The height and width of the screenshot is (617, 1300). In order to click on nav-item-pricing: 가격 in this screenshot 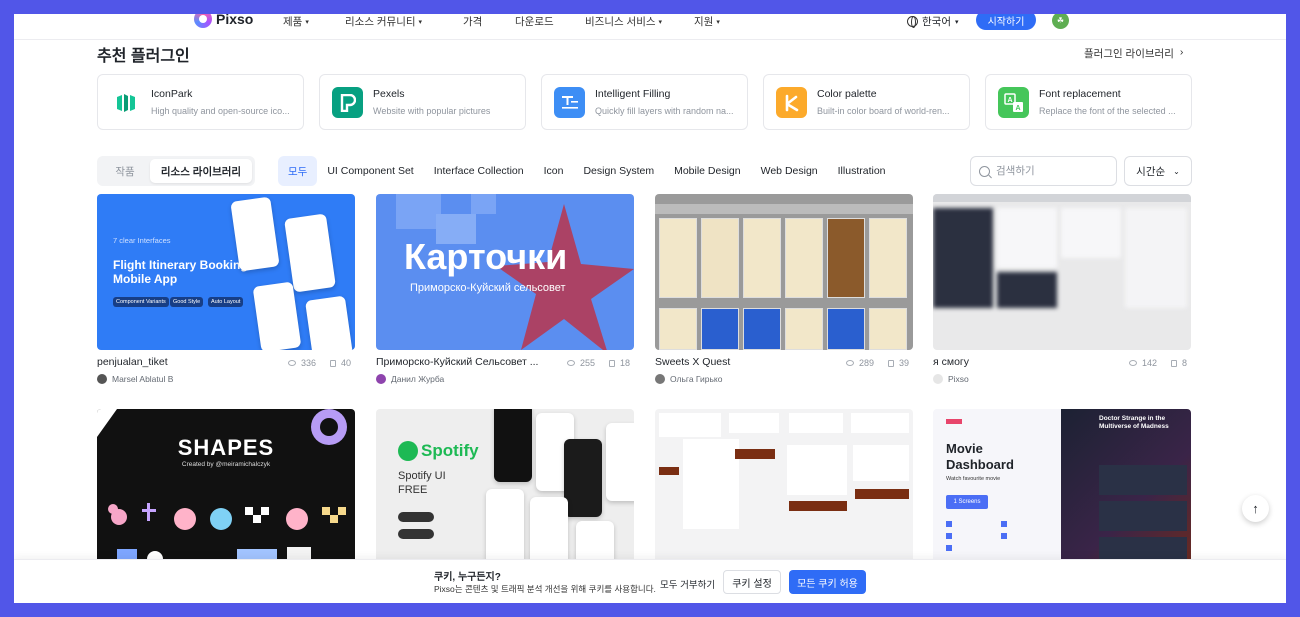, I will do `click(489, 21)`.